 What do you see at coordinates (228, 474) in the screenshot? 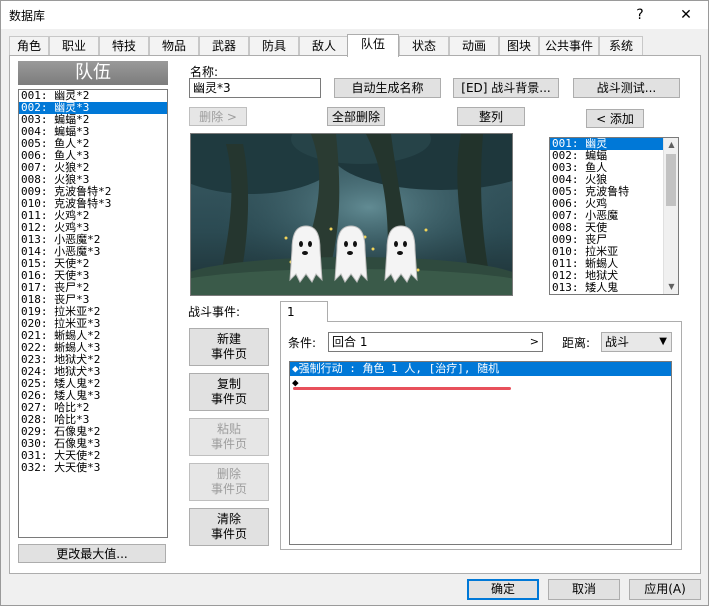
I see `delete-page-label-1: 删除` at bounding box center [228, 474].